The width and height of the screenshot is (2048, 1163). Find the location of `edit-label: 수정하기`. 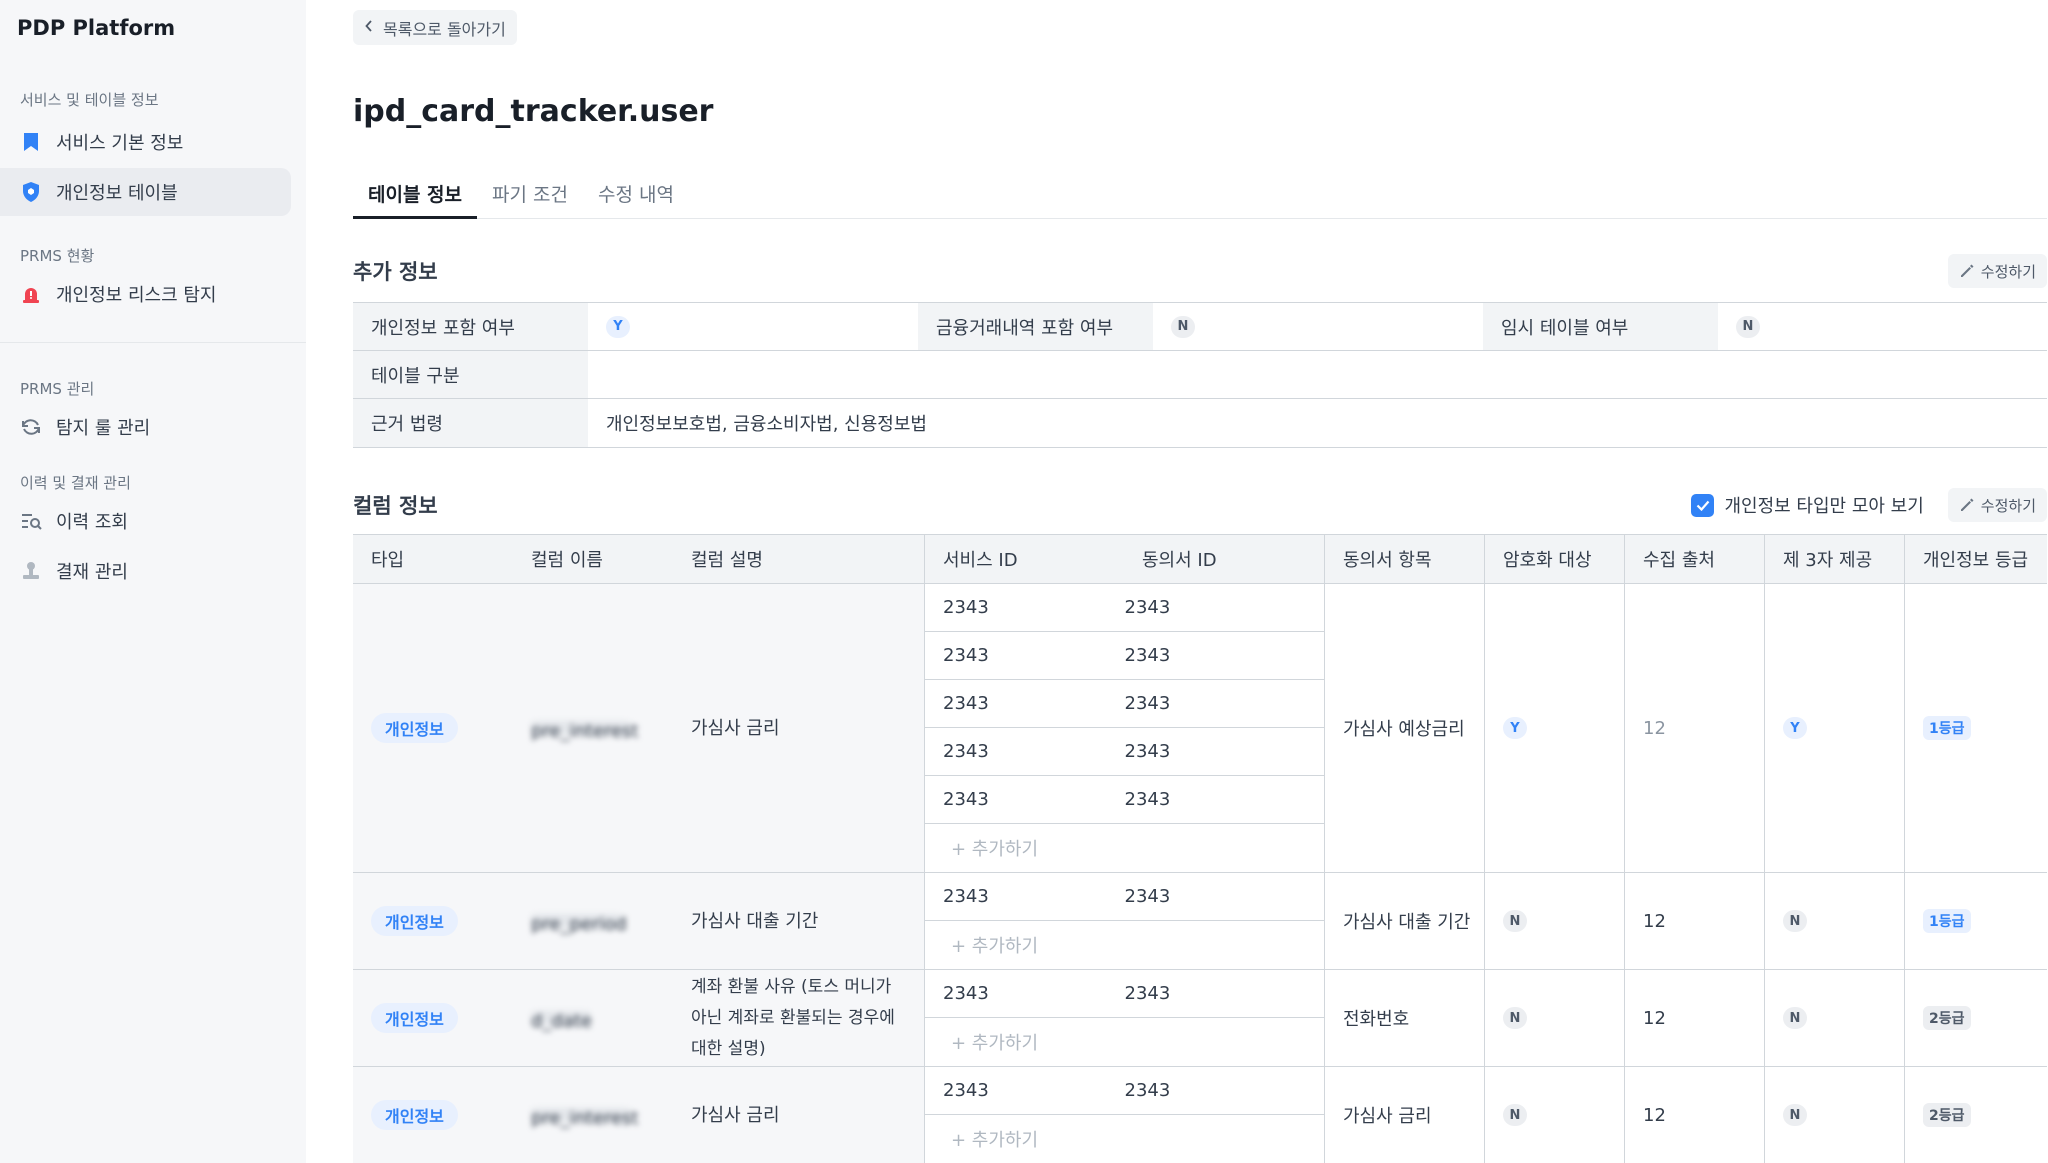

edit-label: 수정하기 is located at coordinates (2008, 505).